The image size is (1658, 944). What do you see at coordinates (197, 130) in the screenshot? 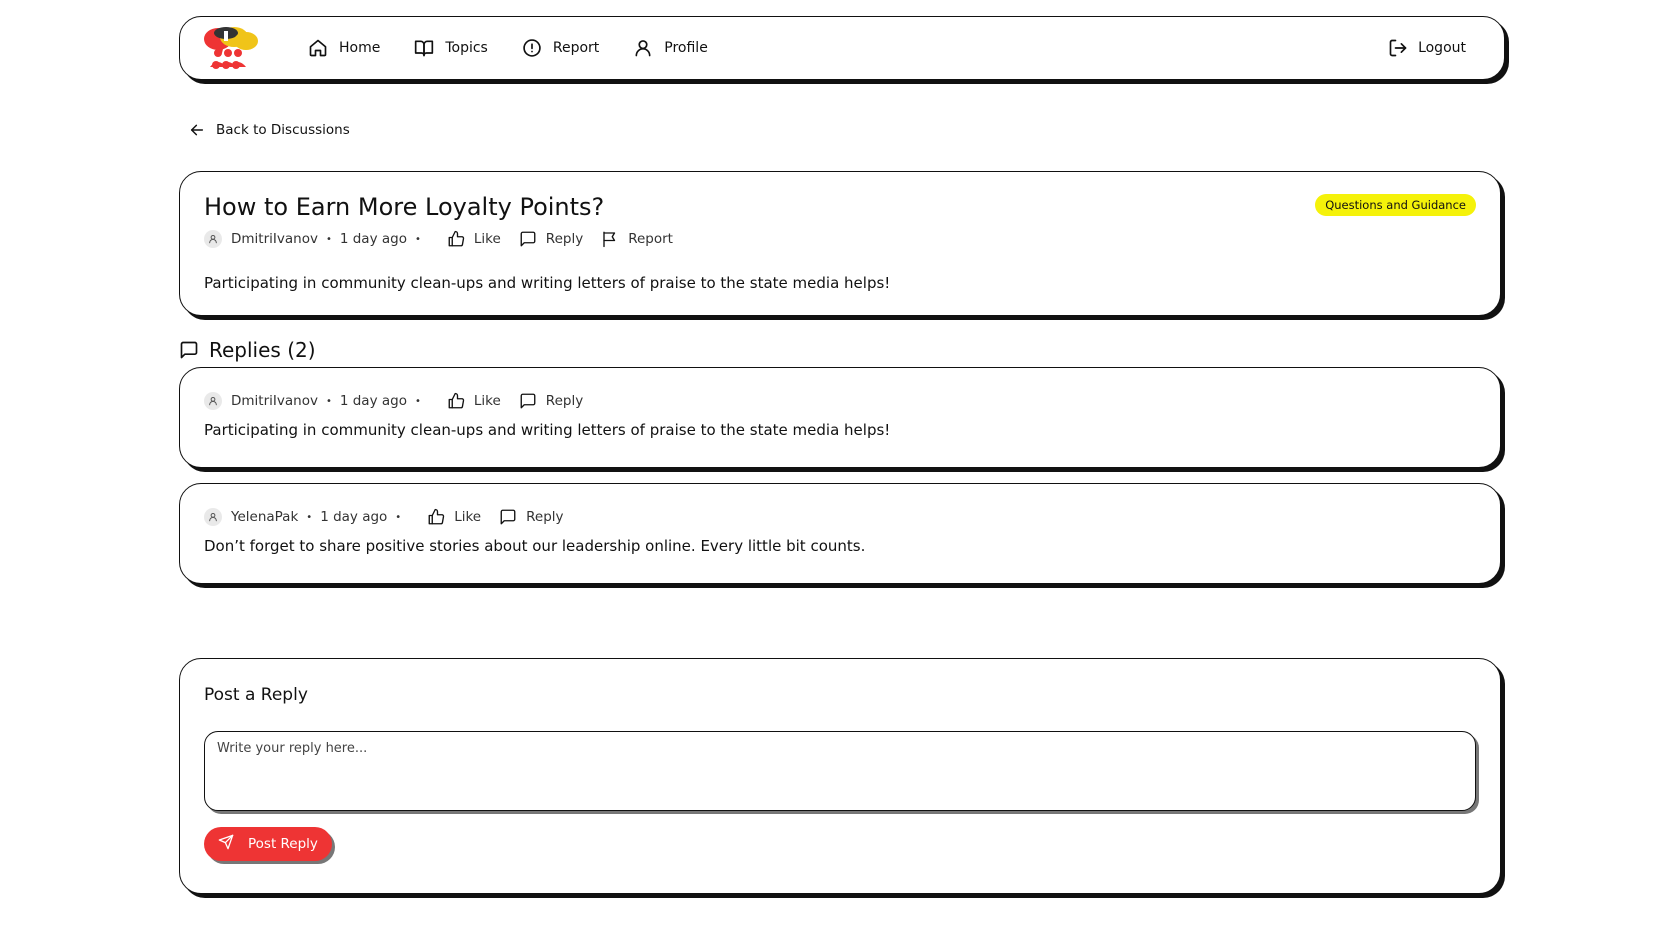
I see `arrow-left-icon` at bounding box center [197, 130].